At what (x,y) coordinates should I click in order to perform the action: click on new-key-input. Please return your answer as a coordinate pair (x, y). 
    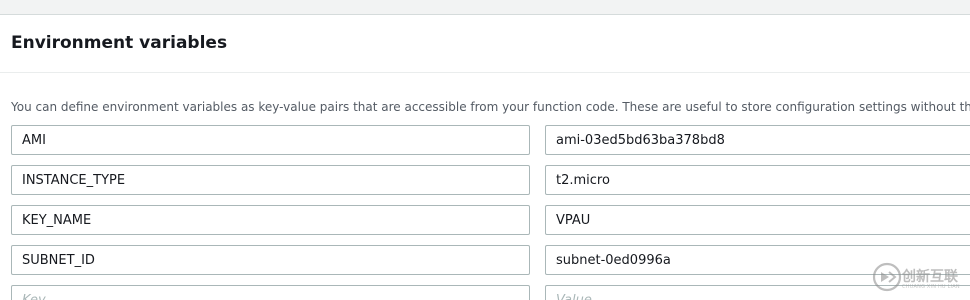
    Looking at the image, I should click on (270, 292).